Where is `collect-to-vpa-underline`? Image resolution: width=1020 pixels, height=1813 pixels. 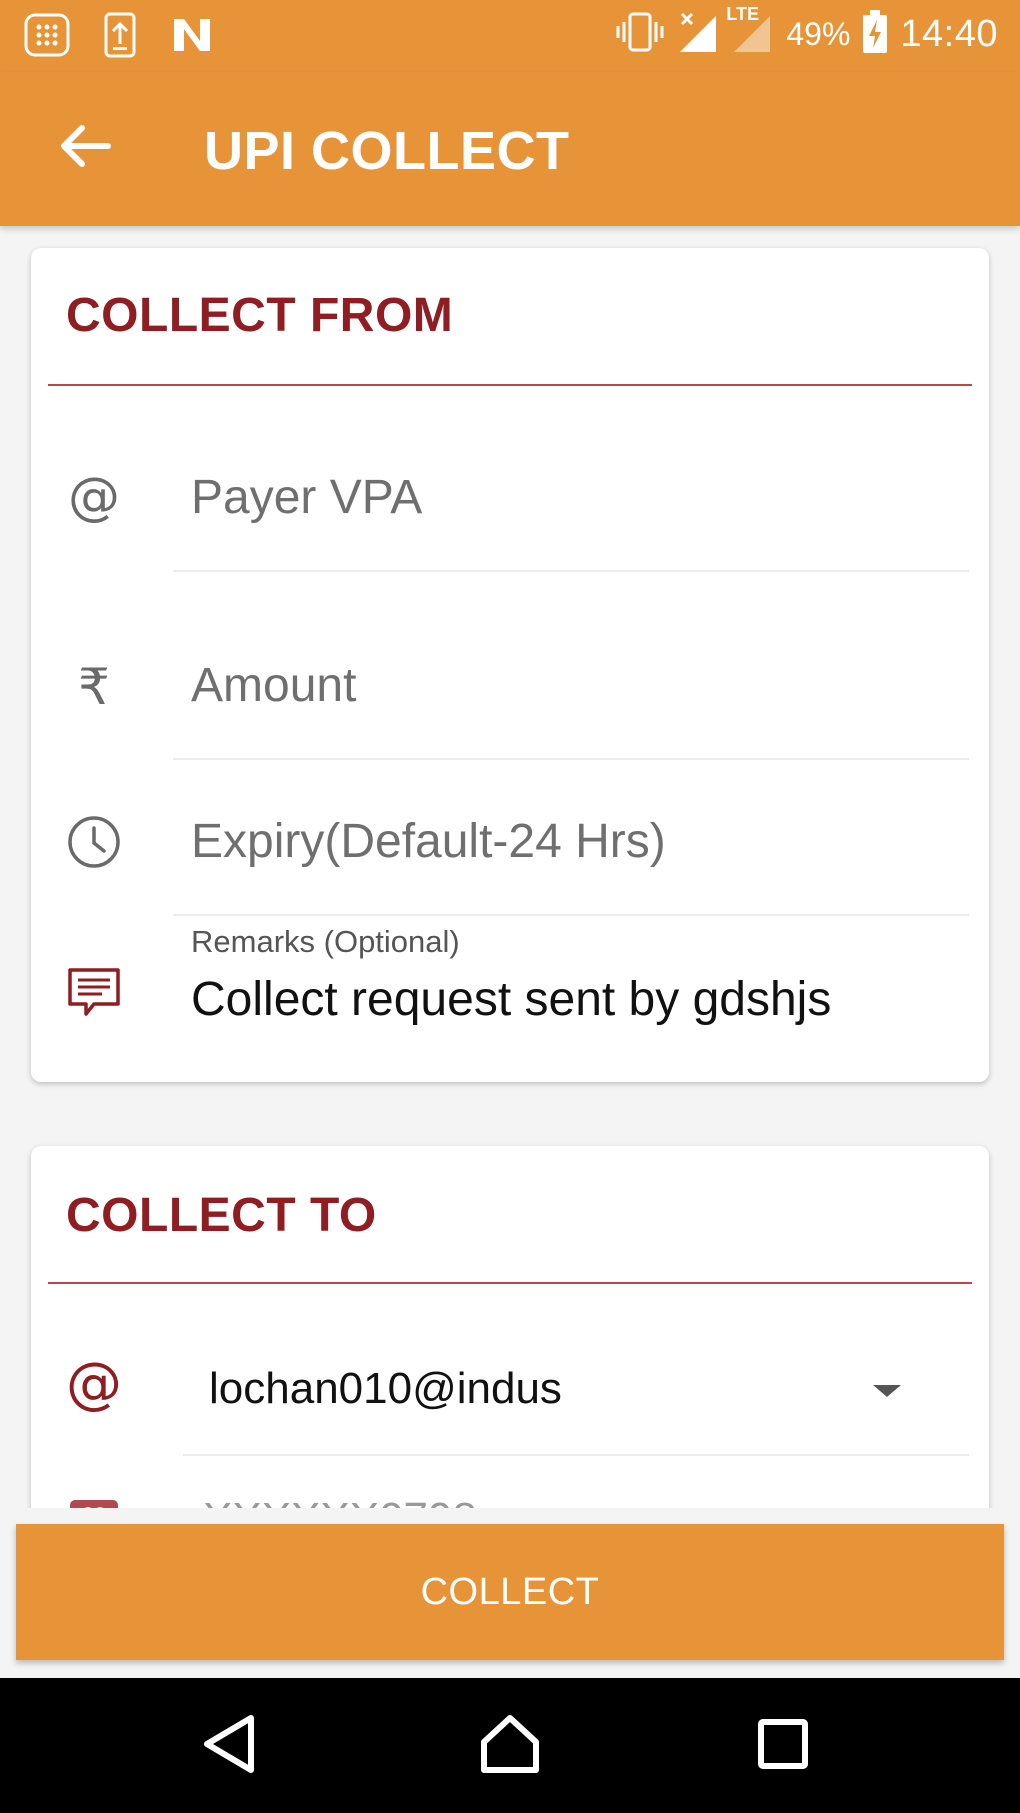 collect-to-vpa-underline is located at coordinates (576, 1455).